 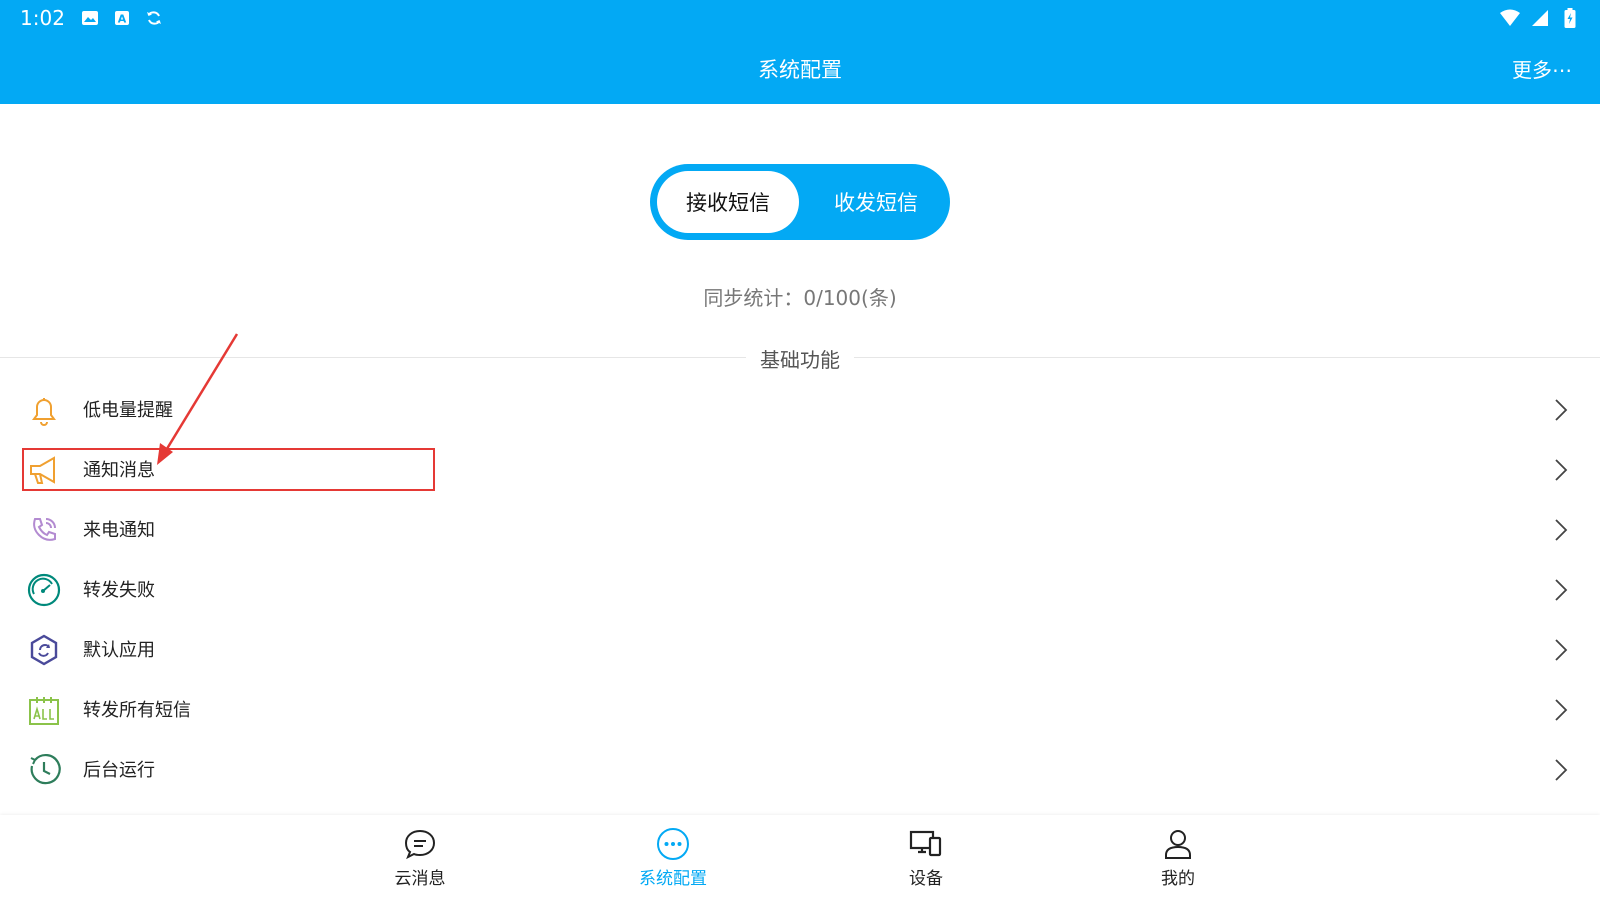 I want to click on phone-icon, so click(x=44, y=530).